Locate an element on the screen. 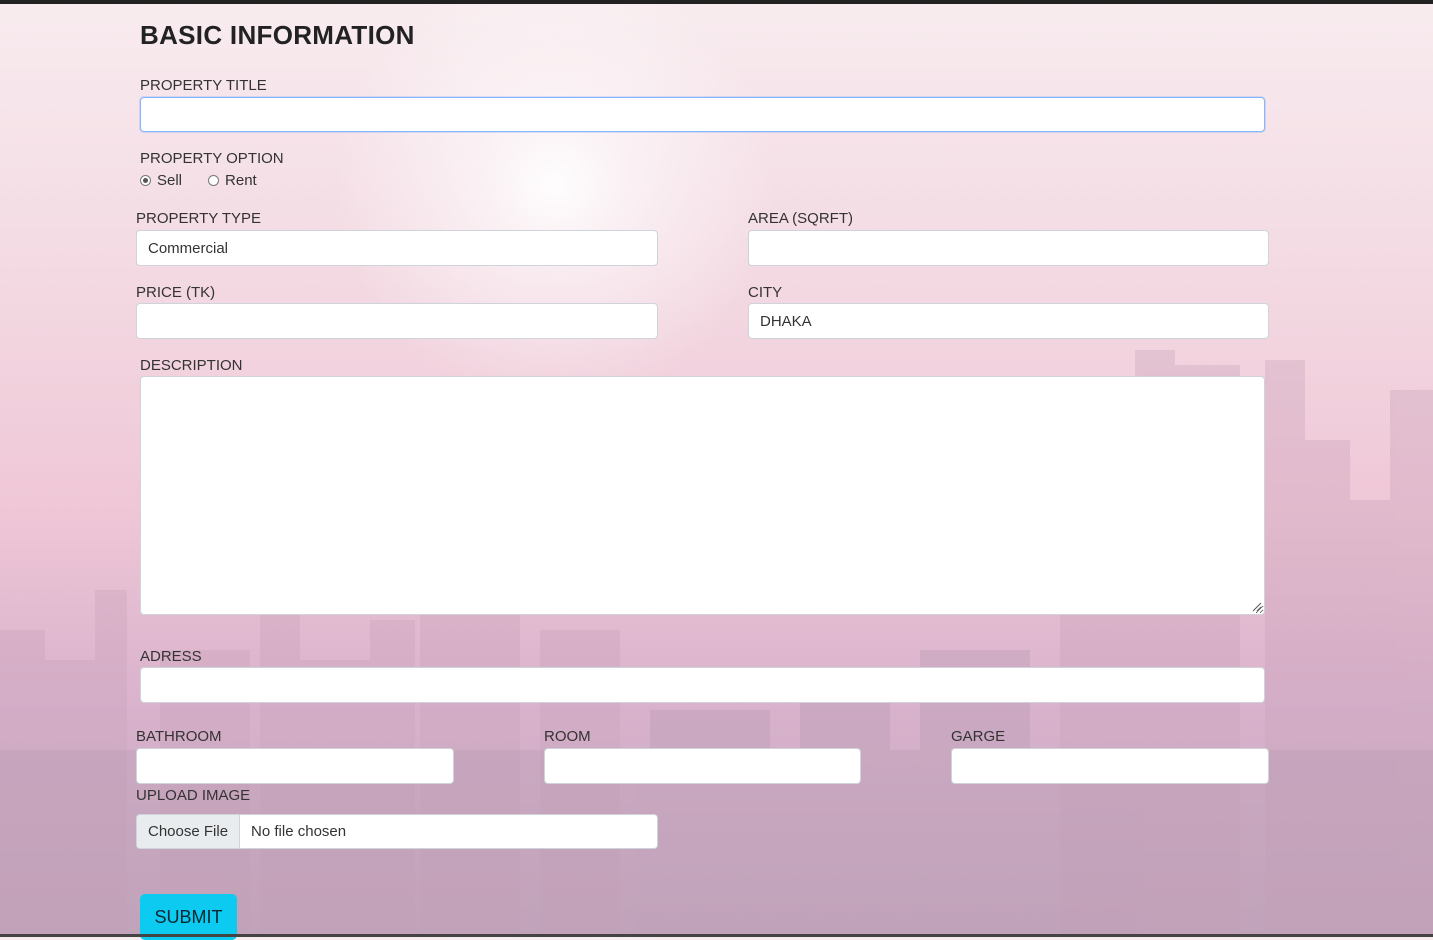 Image resolution: width=1433 pixels, height=940 pixels. bathroom-label: BATHROOM is located at coordinates (179, 736).